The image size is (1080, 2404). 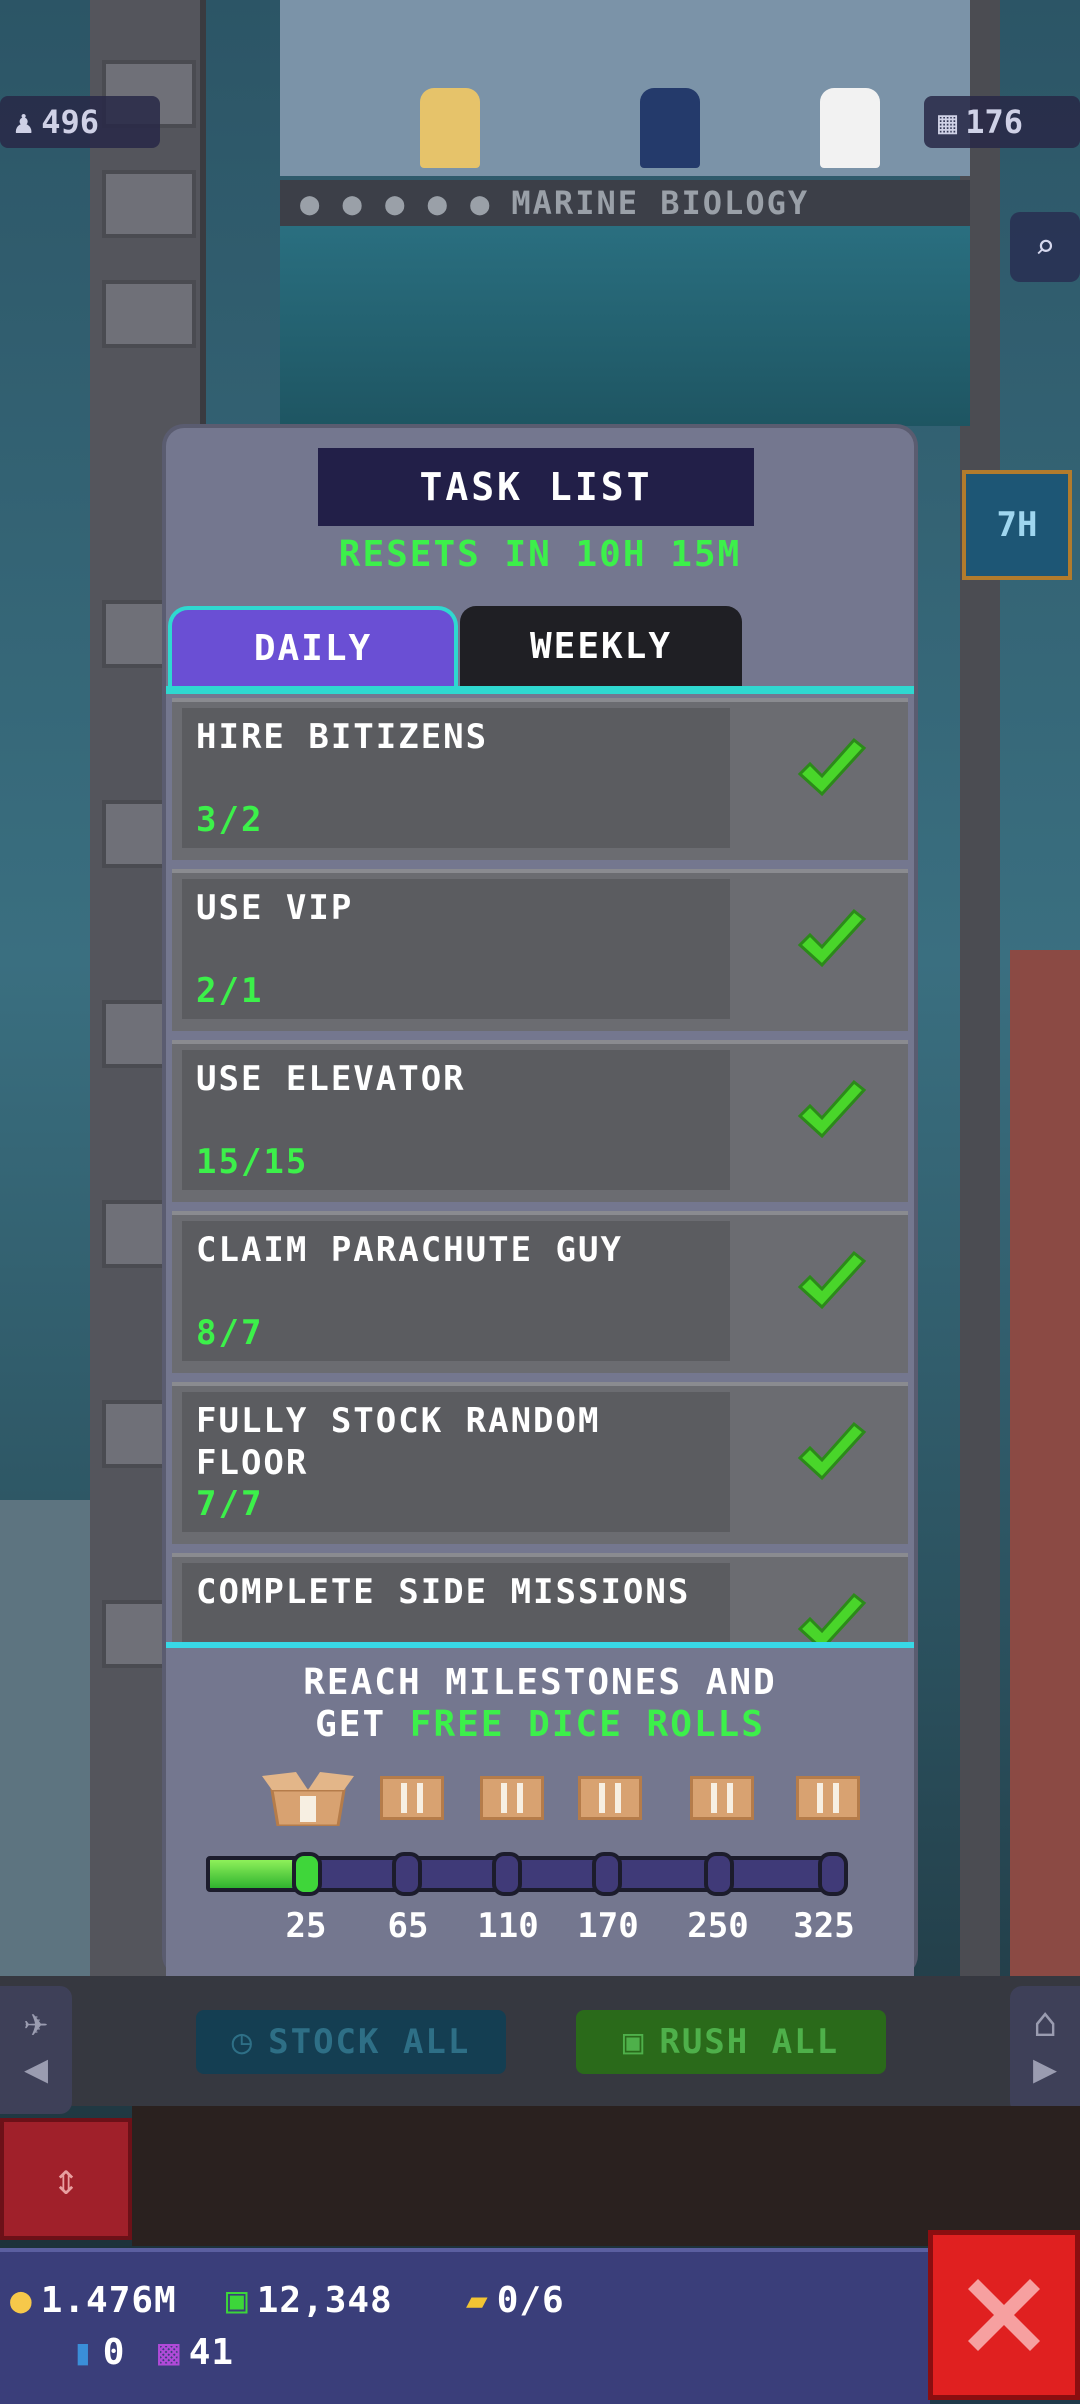 I want to click on milestone-message: REACH MILESTONES AND GET FREE DICE ROLLS, so click(x=540, y=1703).